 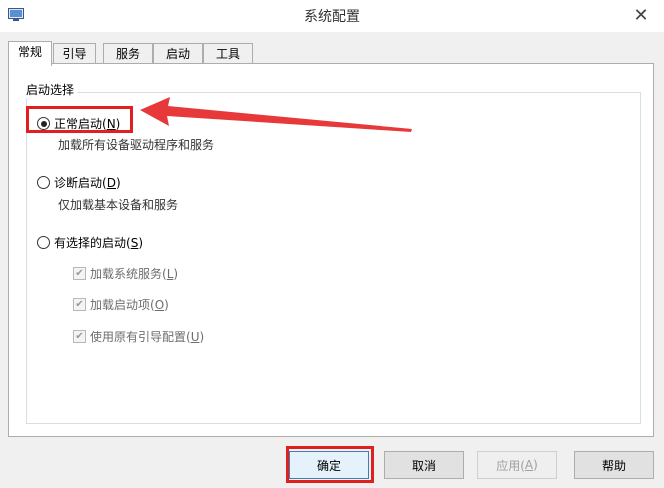 What do you see at coordinates (98, 243) in the screenshot?
I see `selective-startup-label: 有选择的启动(S)` at bounding box center [98, 243].